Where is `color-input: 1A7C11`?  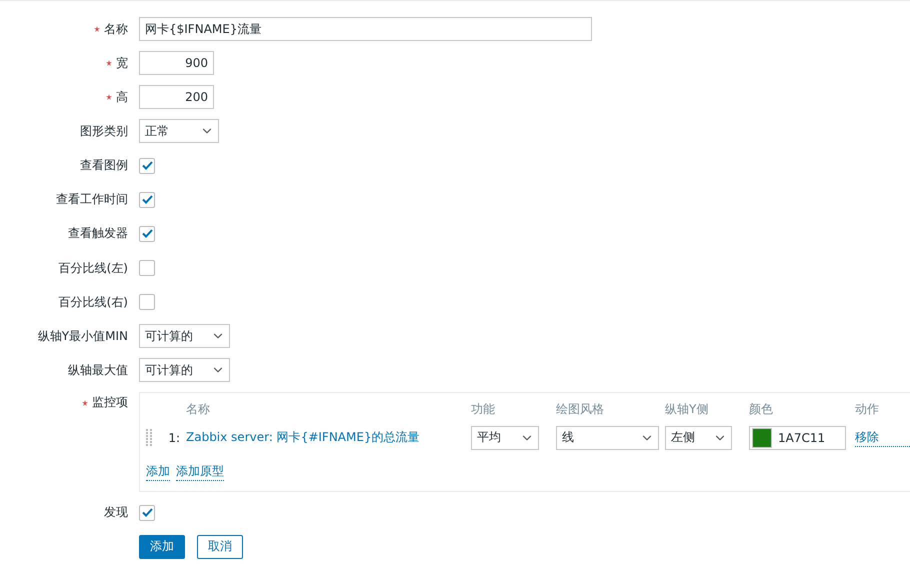
color-input: 1A7C11 is located at coordinates (797, 438).